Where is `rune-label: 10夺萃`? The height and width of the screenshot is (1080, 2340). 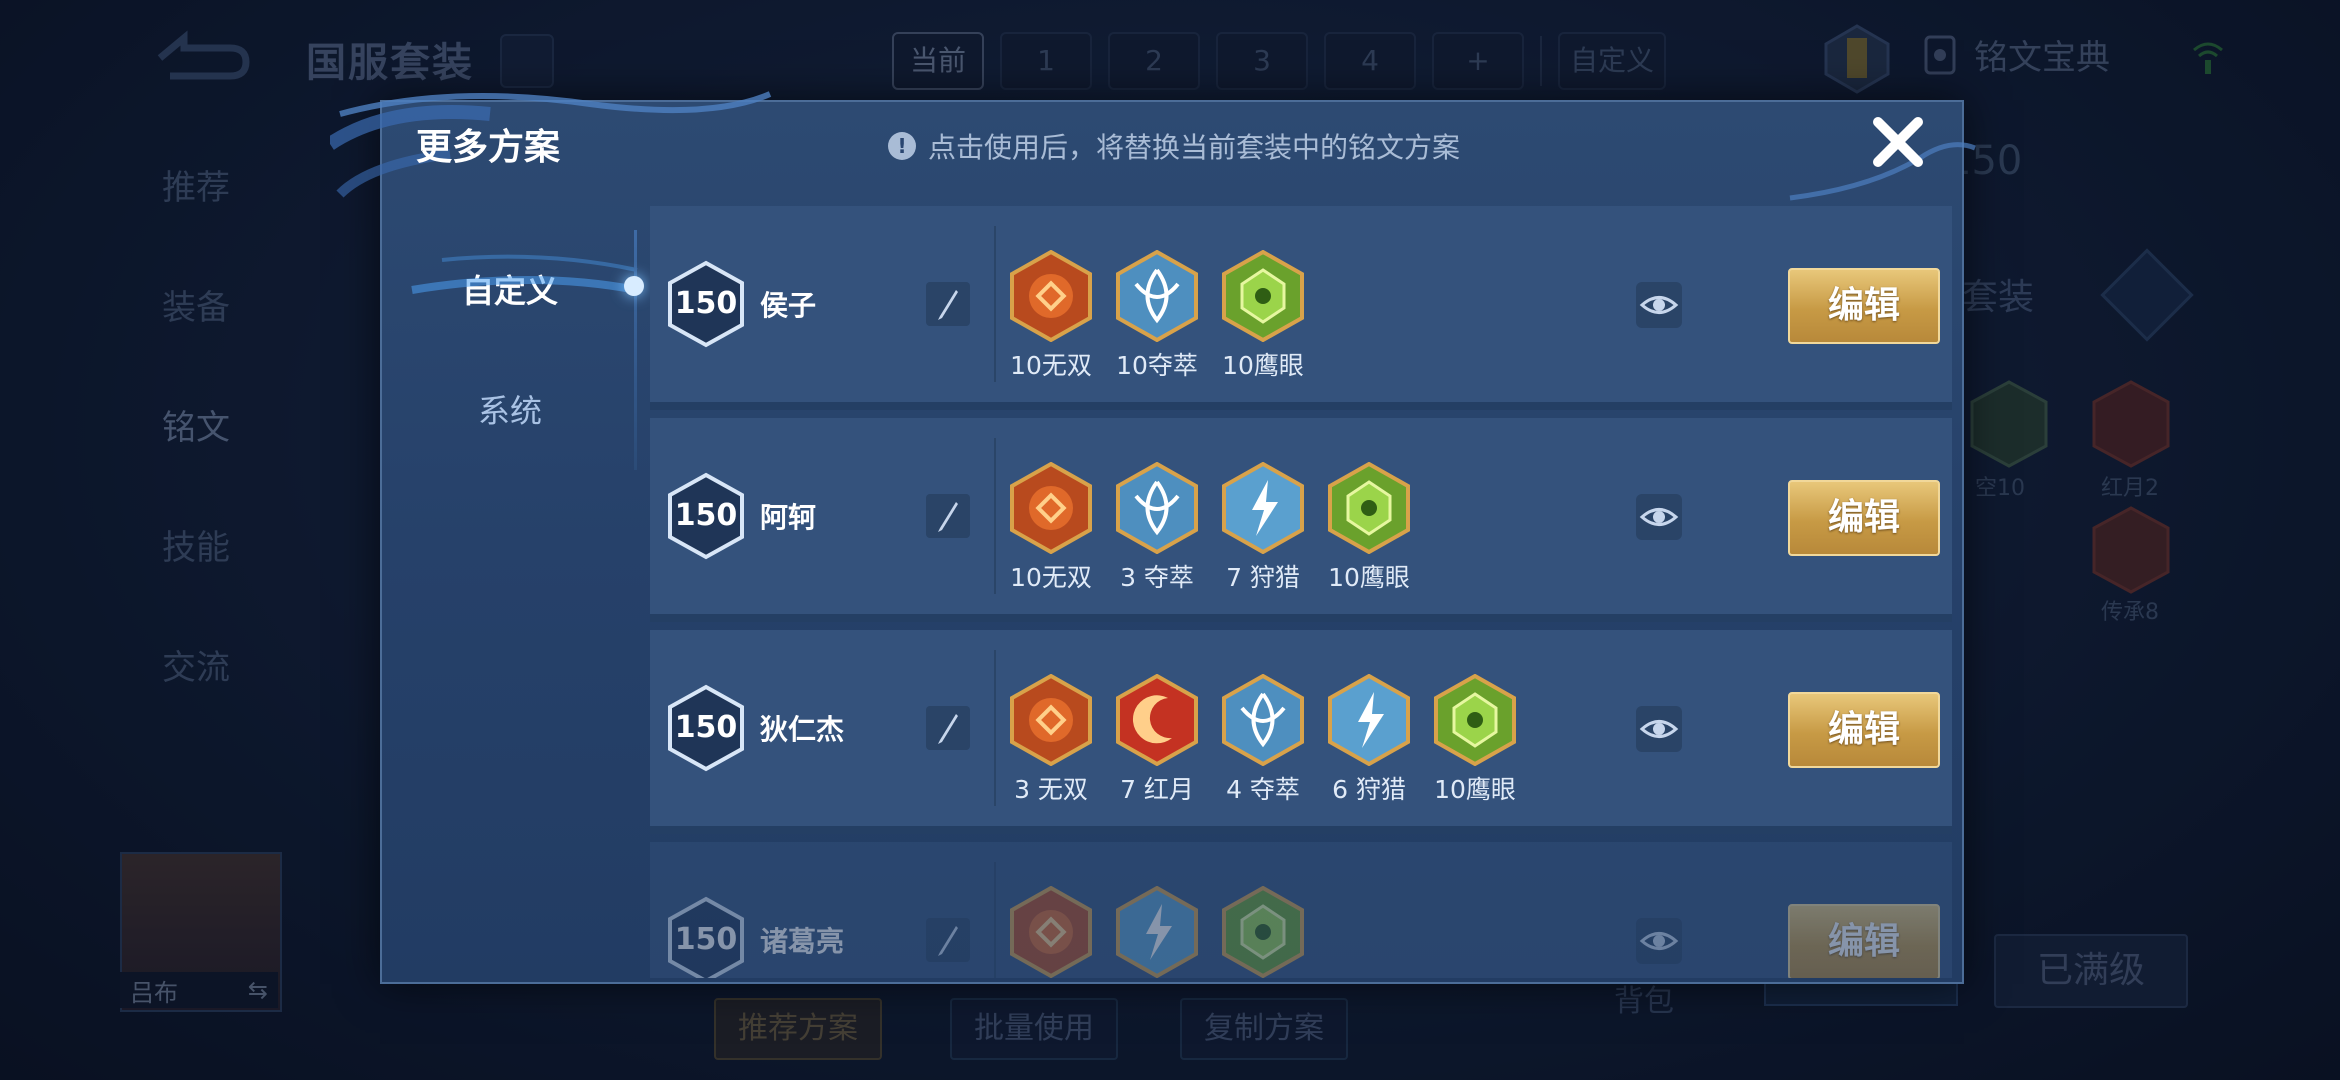 rune-label: 10夺萃 is located at coordinates (1157, 365).